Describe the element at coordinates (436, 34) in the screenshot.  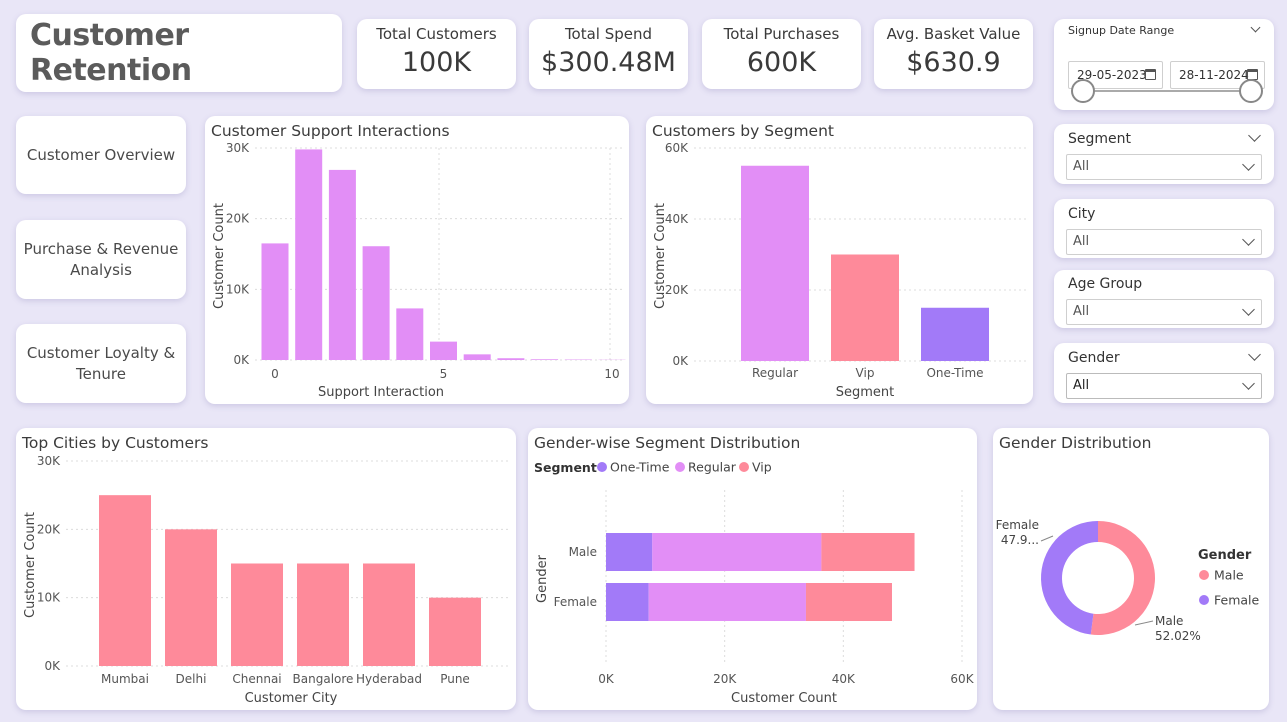
I see `kpi-label: Total Customers` at that location.